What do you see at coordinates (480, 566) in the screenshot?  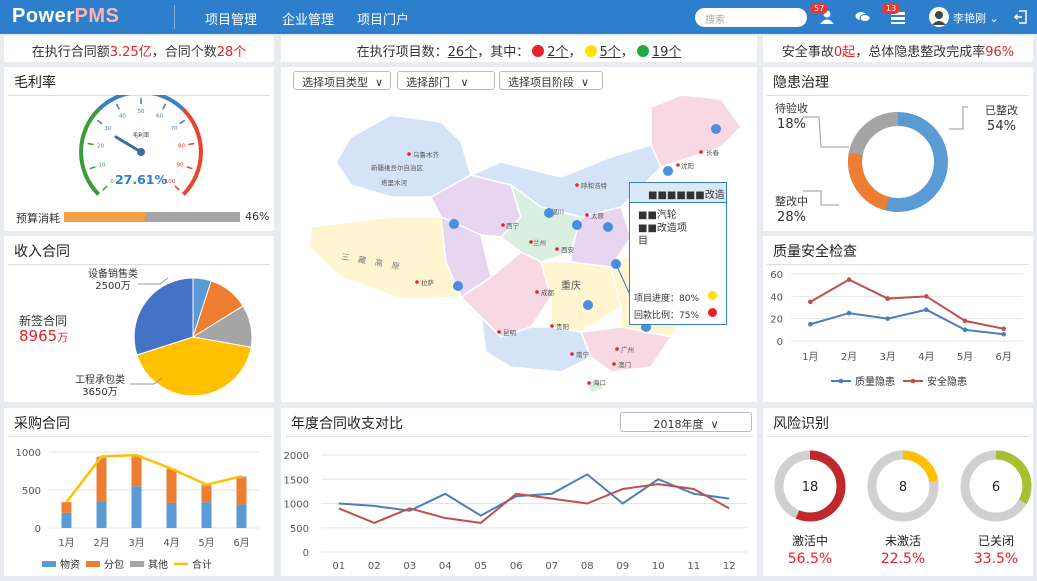 I see `x-tick-label: 05` at bounding box center [480, 566].